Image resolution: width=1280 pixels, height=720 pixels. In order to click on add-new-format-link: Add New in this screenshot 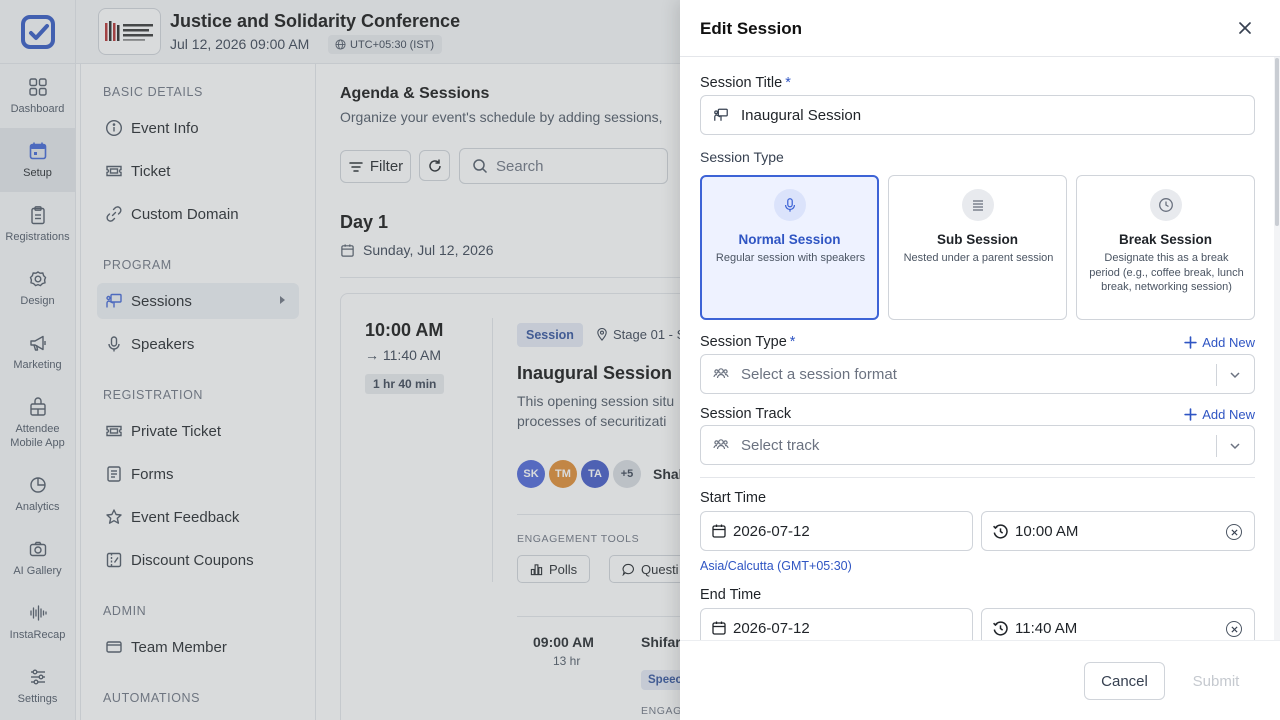, I will do `click(1219, 342)`.